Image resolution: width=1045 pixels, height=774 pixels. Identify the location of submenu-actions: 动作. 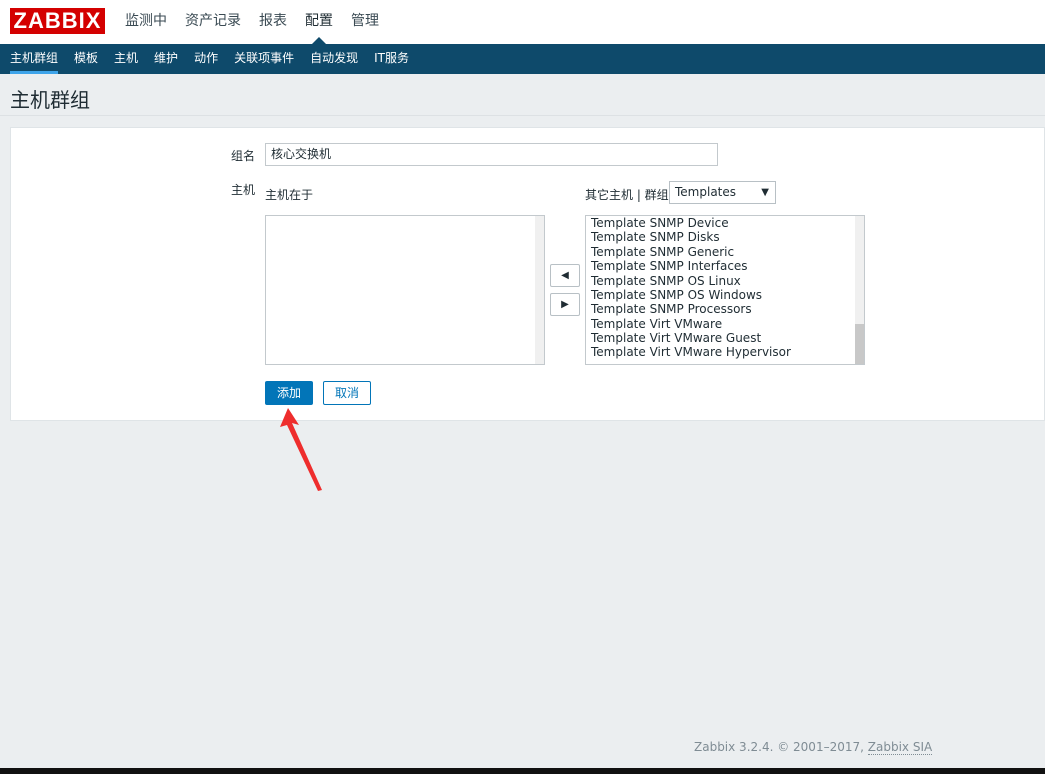
(206, 59).